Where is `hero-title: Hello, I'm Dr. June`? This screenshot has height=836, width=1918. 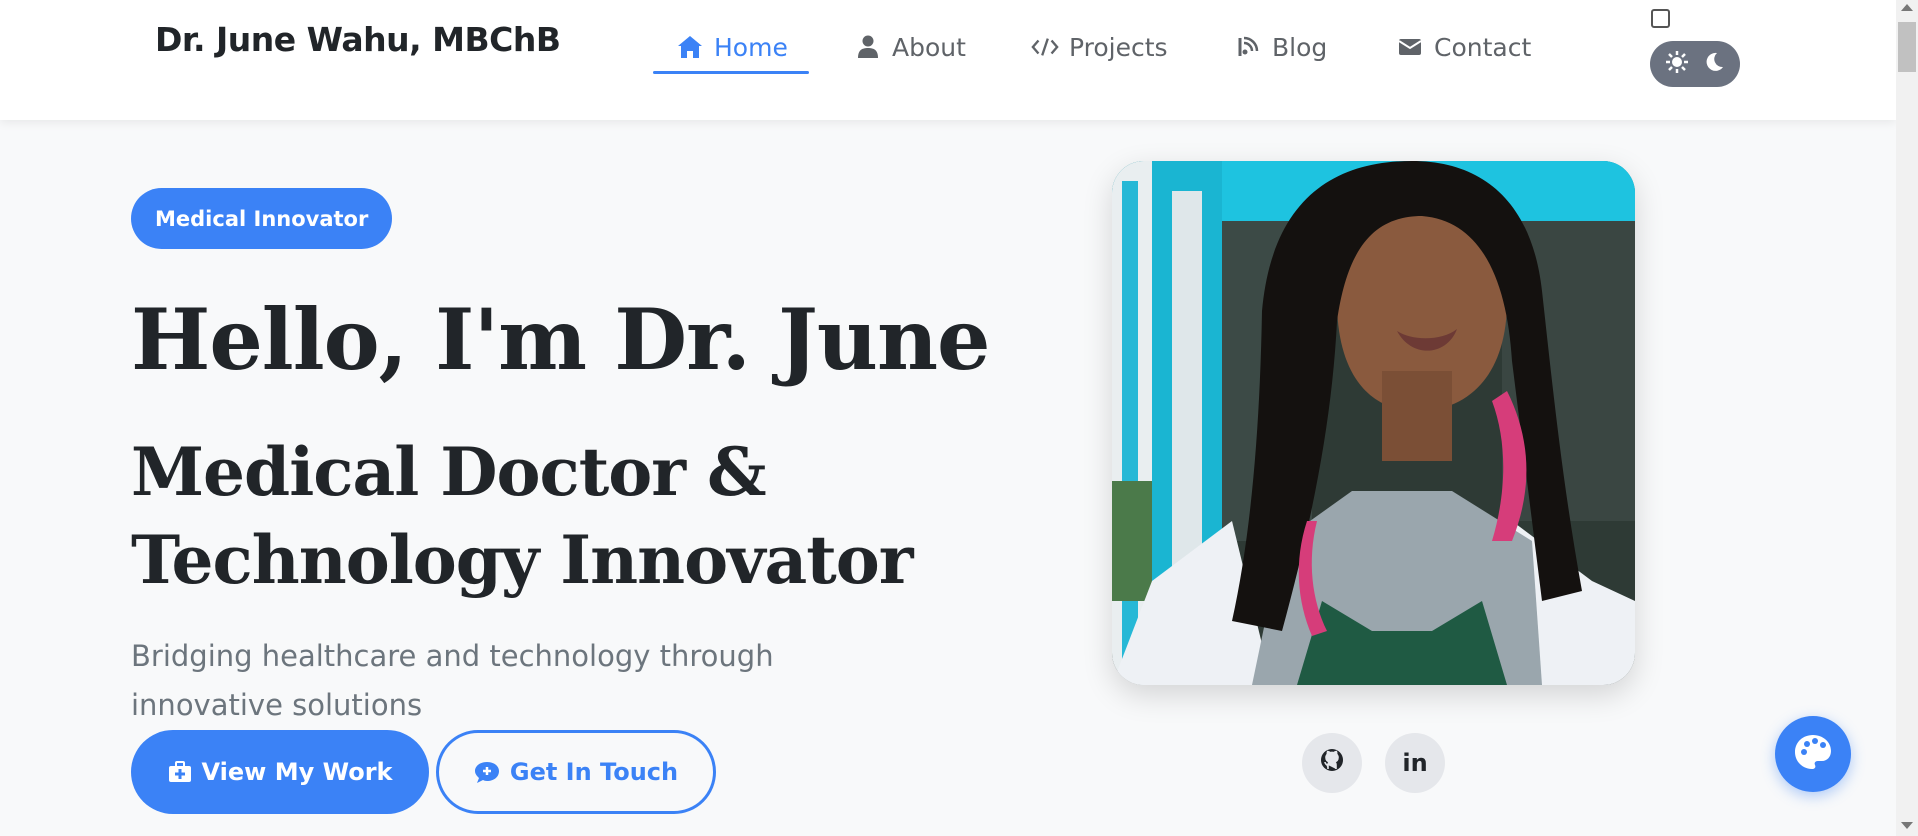 hero-title: Hello, I'm Dr. June is located at coordinates (560, 339).